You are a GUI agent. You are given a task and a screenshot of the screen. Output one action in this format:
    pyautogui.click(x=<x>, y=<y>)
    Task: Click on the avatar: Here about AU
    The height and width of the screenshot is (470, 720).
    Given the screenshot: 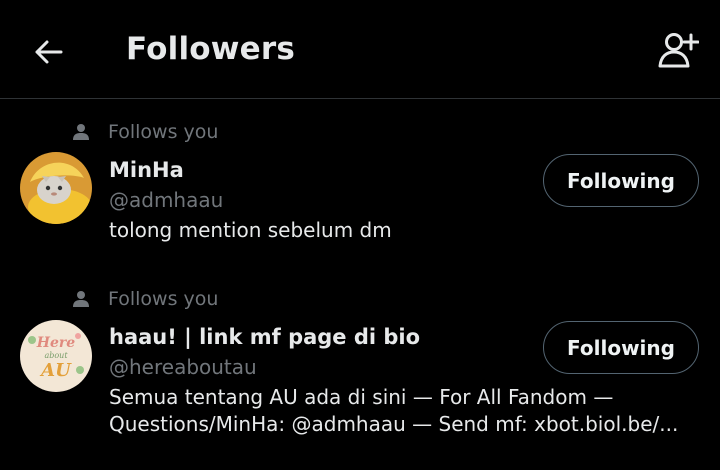 What is the action you would take?
    pyautogui.click(x=56, y=356)
    